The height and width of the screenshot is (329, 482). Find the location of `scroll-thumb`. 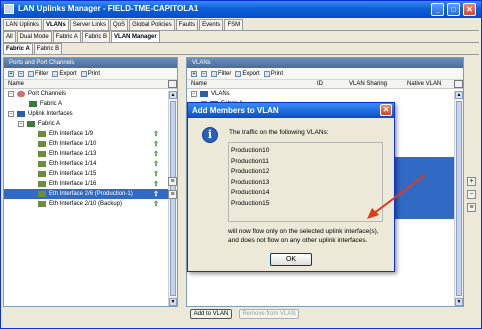

scroll-thumb is located at coordinates (459, 198).